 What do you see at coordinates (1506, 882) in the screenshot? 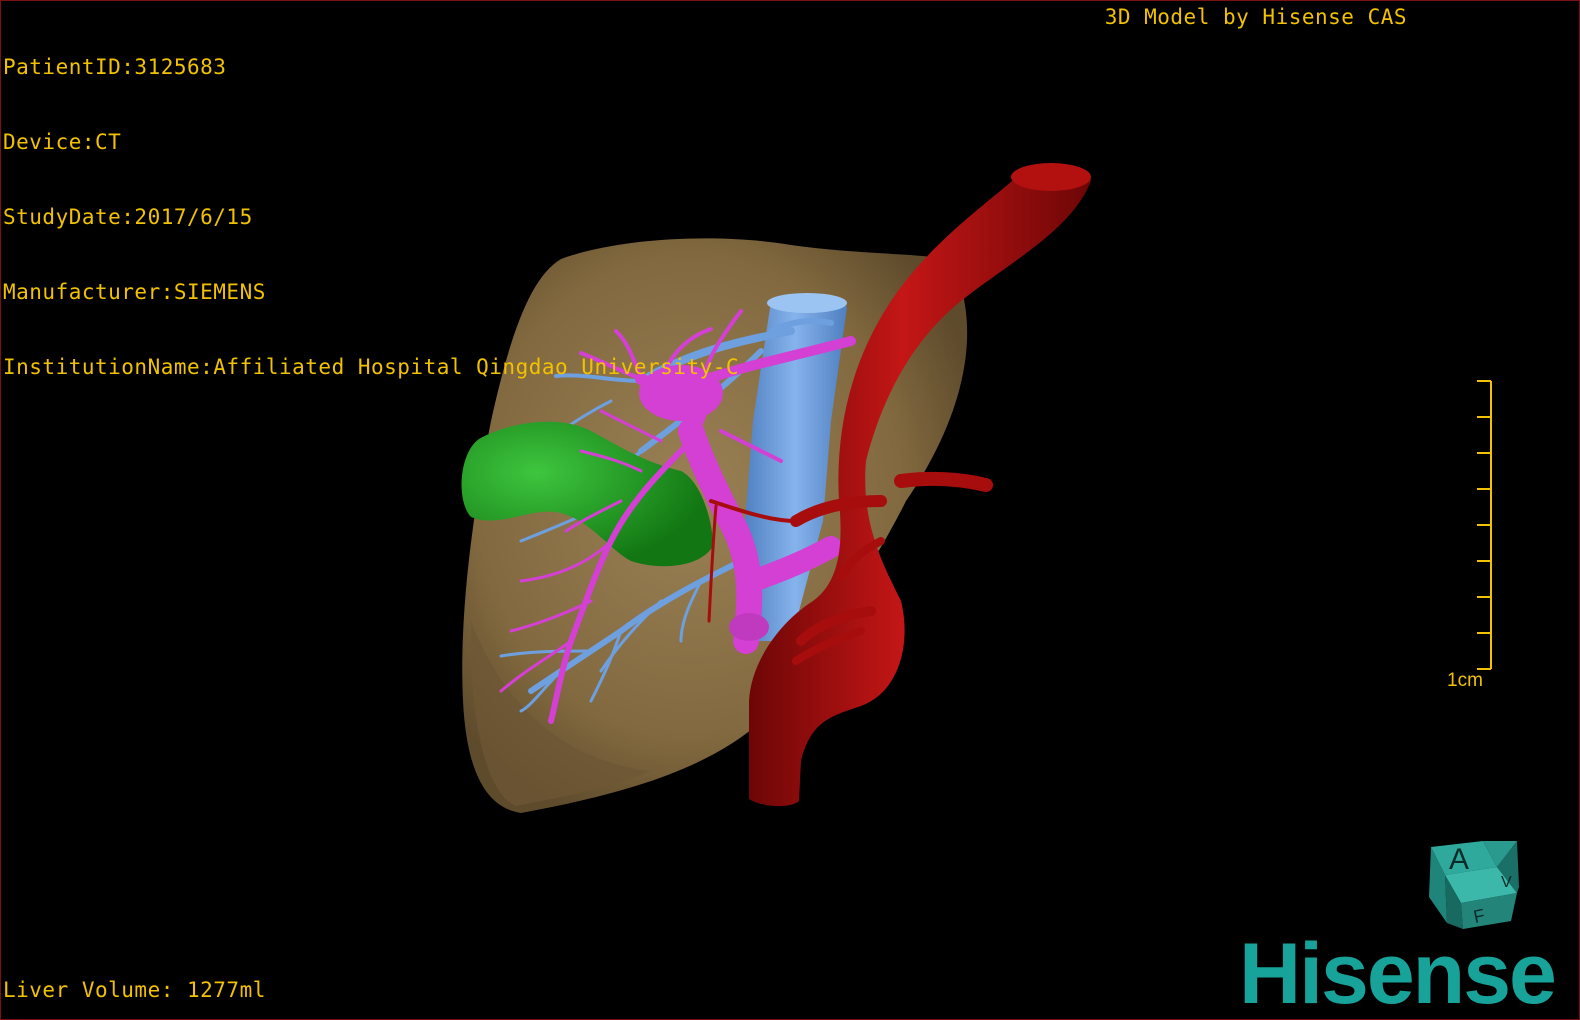
I see `cube-face-right-label: V` at bounding box center [1506, 882].